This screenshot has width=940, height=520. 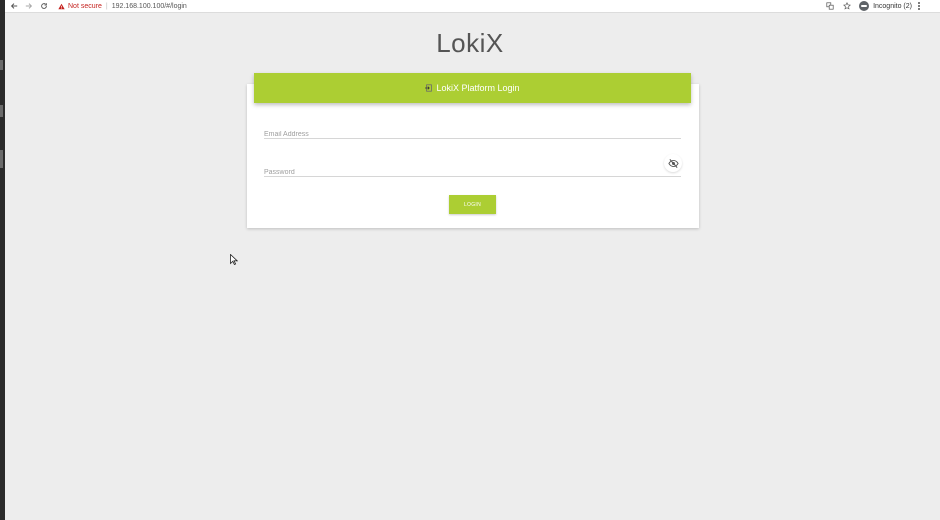 What do you see at coordinates (478, 88) in the screenshot?
I see `login-card-title: LokiX Platform Login` at bounding box center [478, 88].